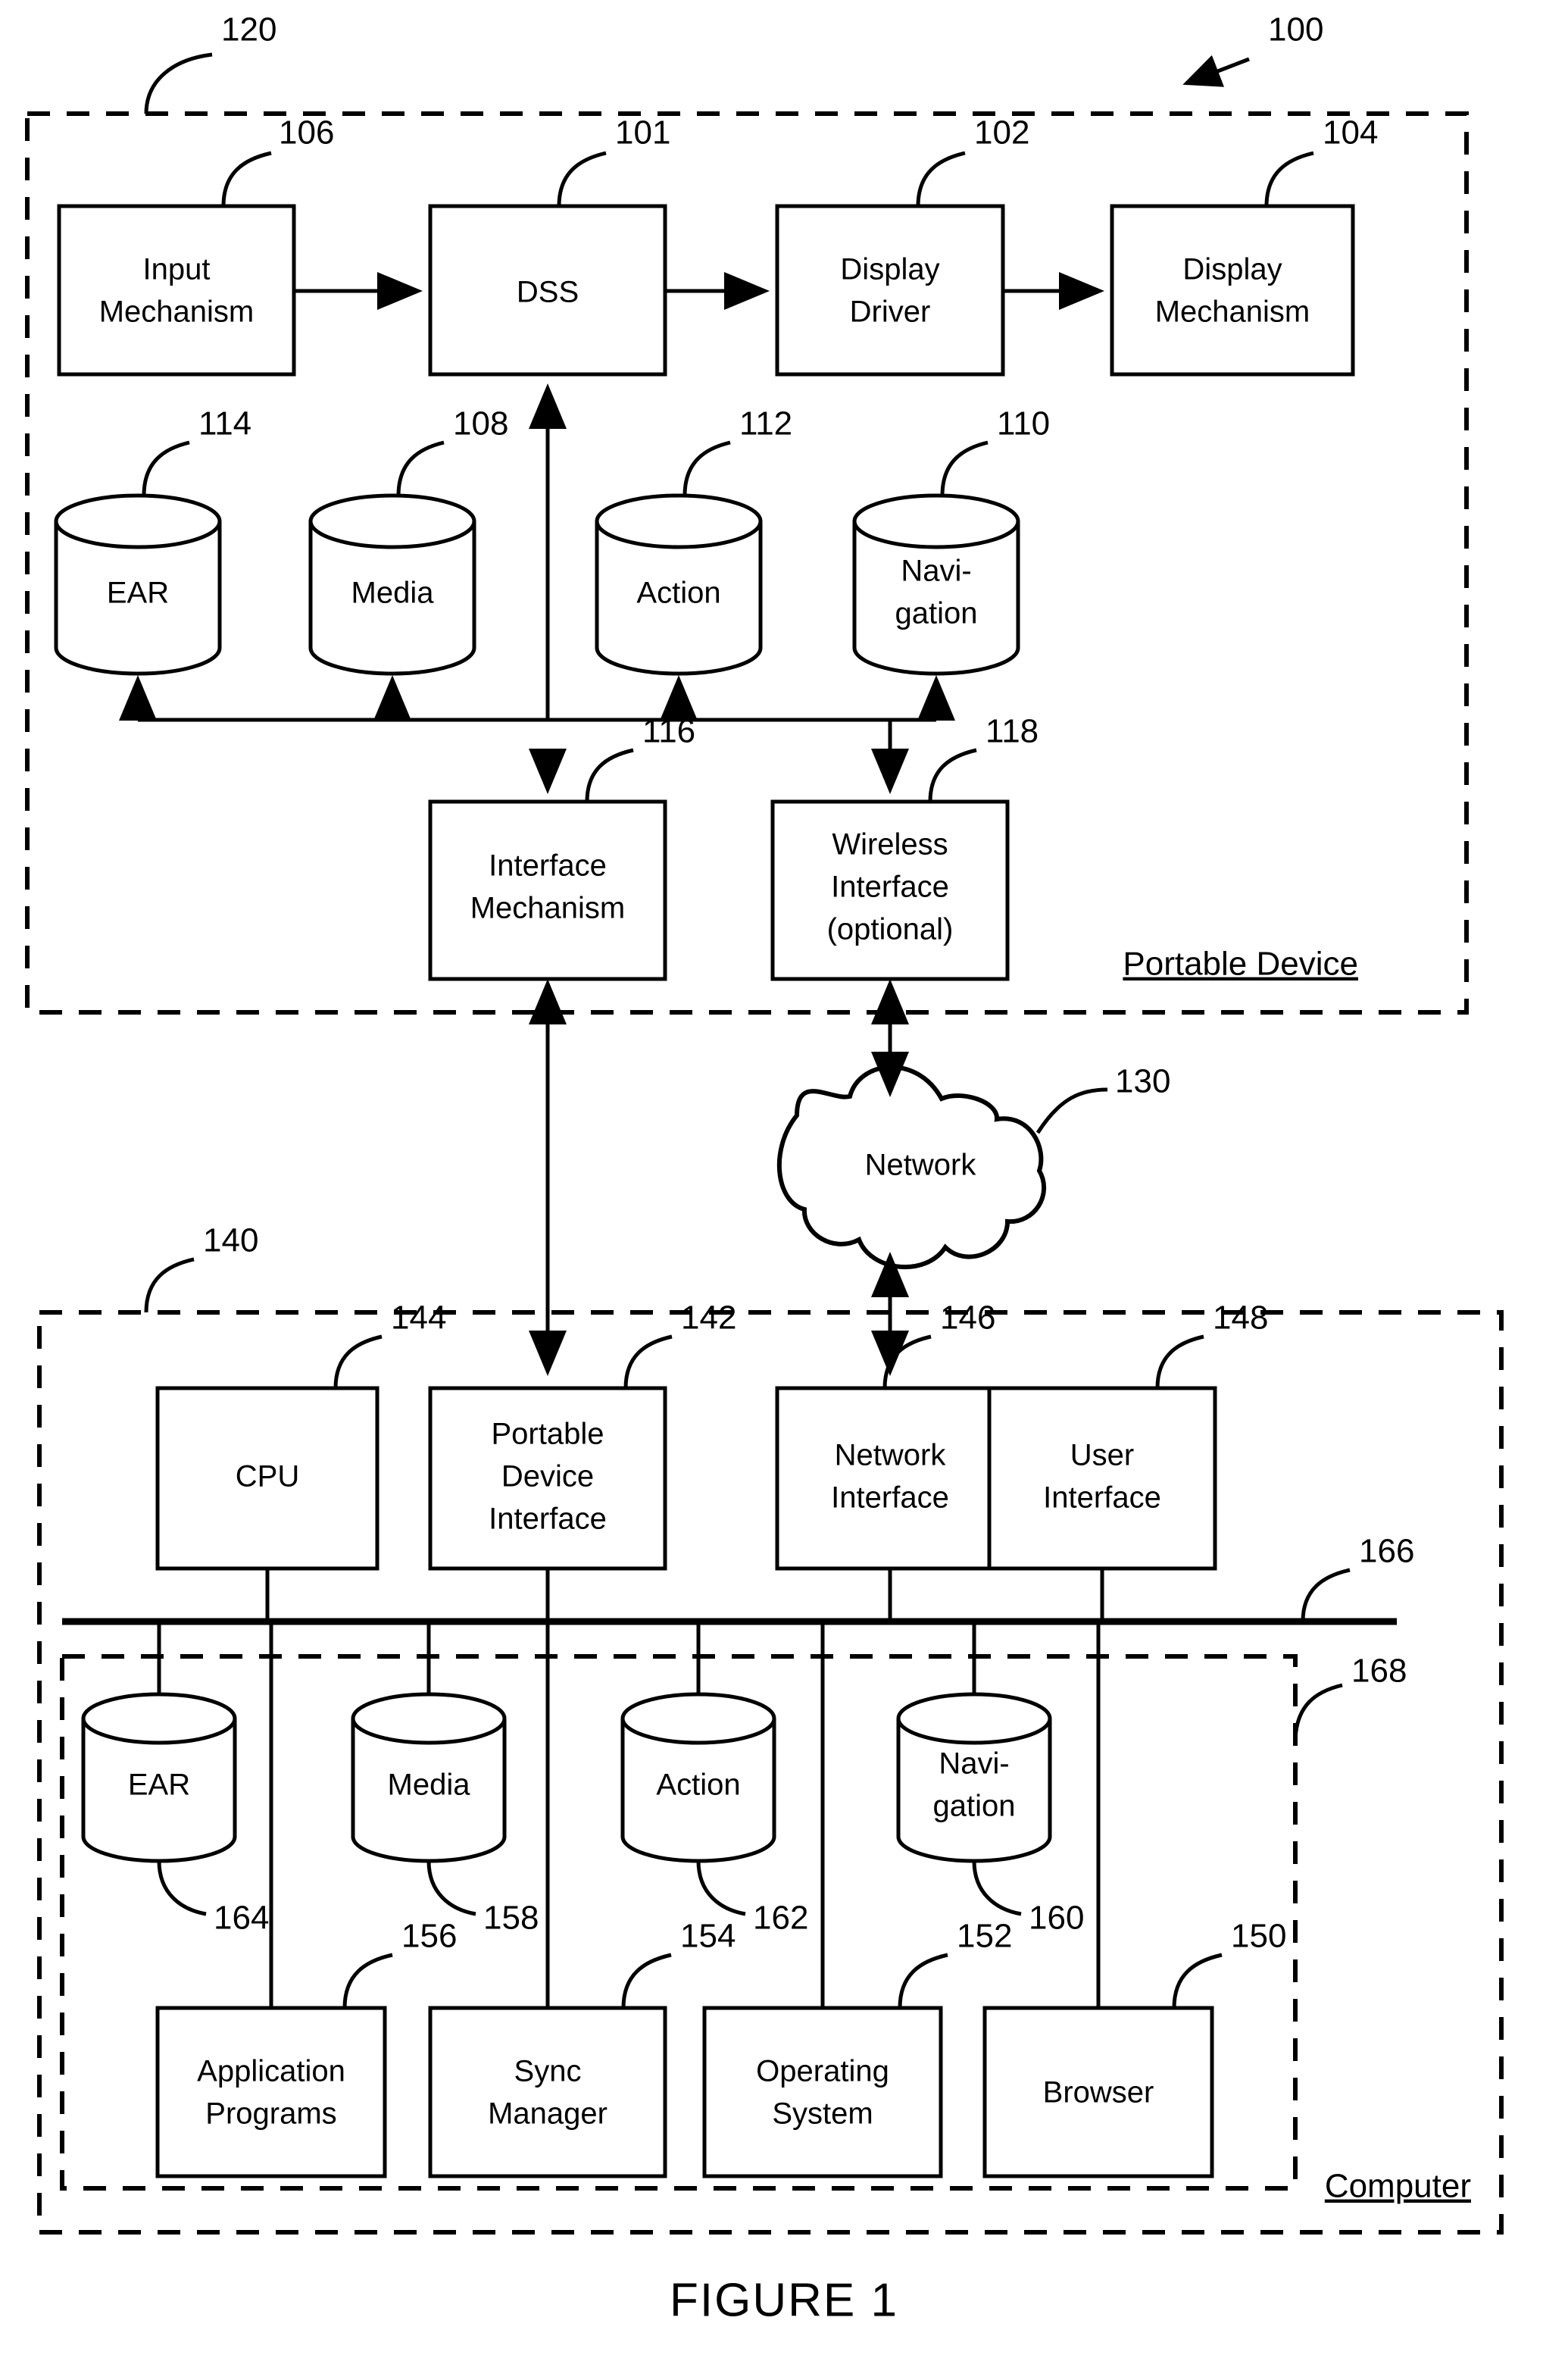 The image size is (1568, 2355). I want to click on box-dss: DSS, so click(548, 290).